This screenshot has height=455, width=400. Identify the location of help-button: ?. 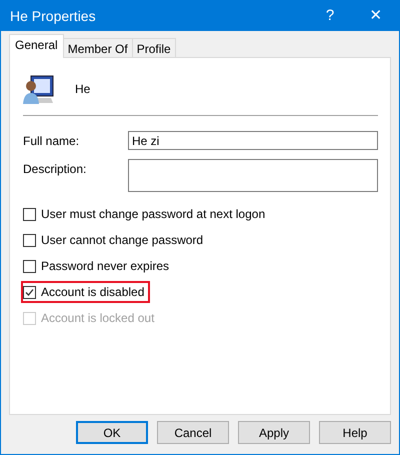
(330, 16).